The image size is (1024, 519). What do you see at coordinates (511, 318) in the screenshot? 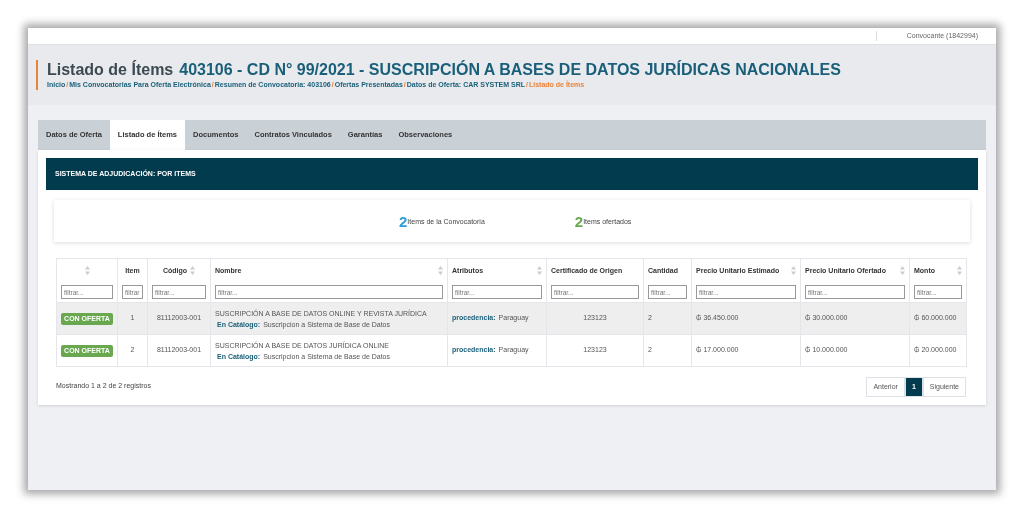
I see `table-row` at bounding box center [511, 318].